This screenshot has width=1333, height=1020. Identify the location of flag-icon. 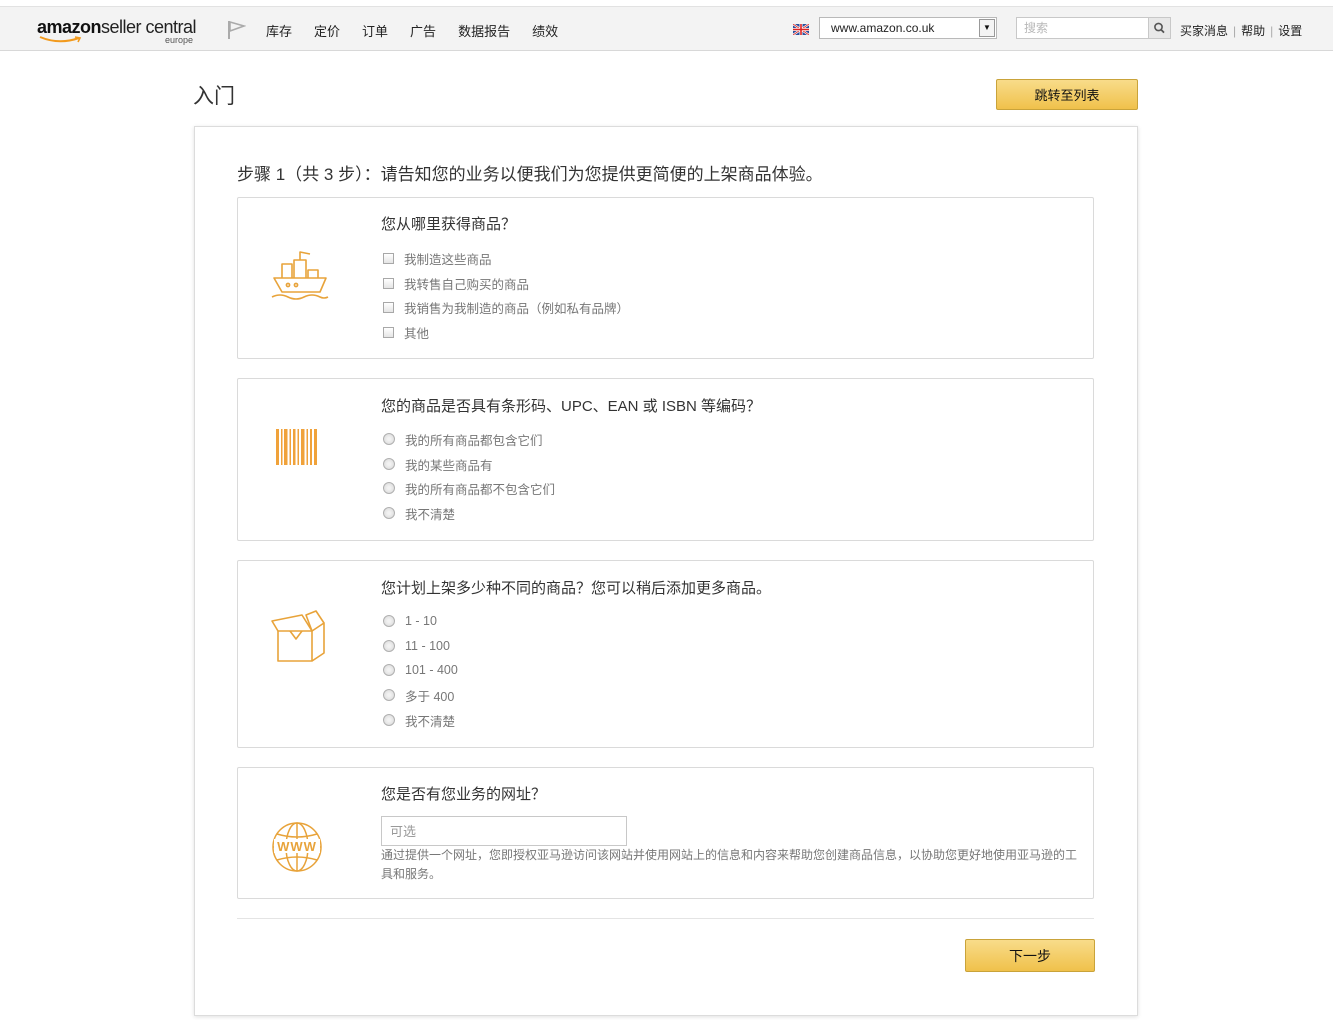
(236, 30).